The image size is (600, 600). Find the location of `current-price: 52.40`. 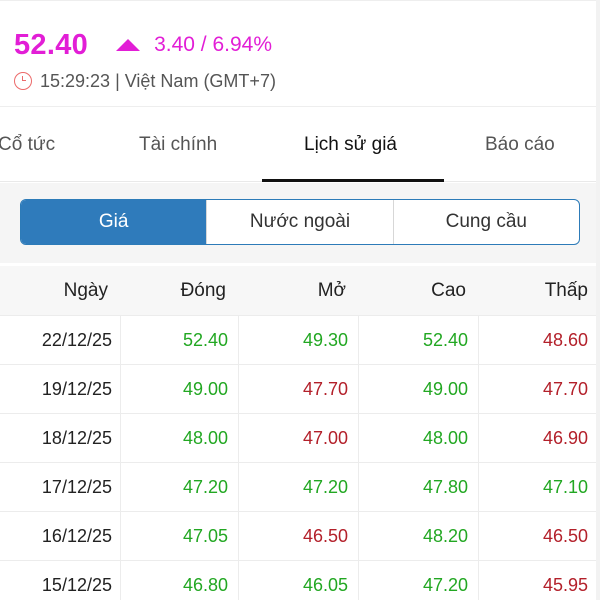

current-price: 52.40 is located at coordinates (51, 44).